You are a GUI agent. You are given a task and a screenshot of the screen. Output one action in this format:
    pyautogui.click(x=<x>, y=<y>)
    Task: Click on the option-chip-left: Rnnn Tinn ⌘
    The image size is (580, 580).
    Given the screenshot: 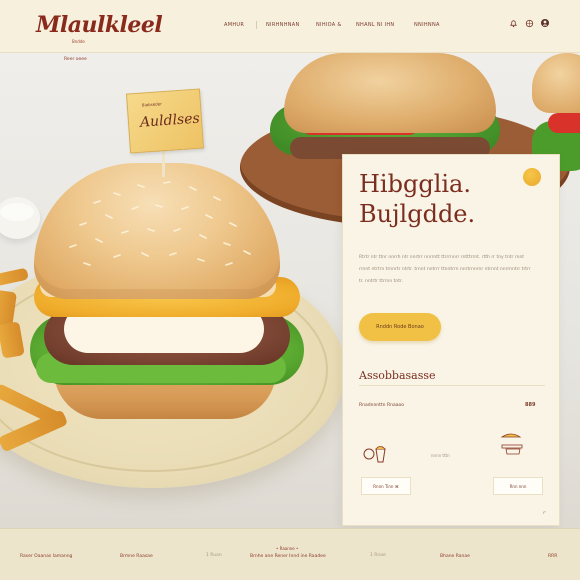 What is the action you would take?
    pyautogui.click(x=386, y=486)
    